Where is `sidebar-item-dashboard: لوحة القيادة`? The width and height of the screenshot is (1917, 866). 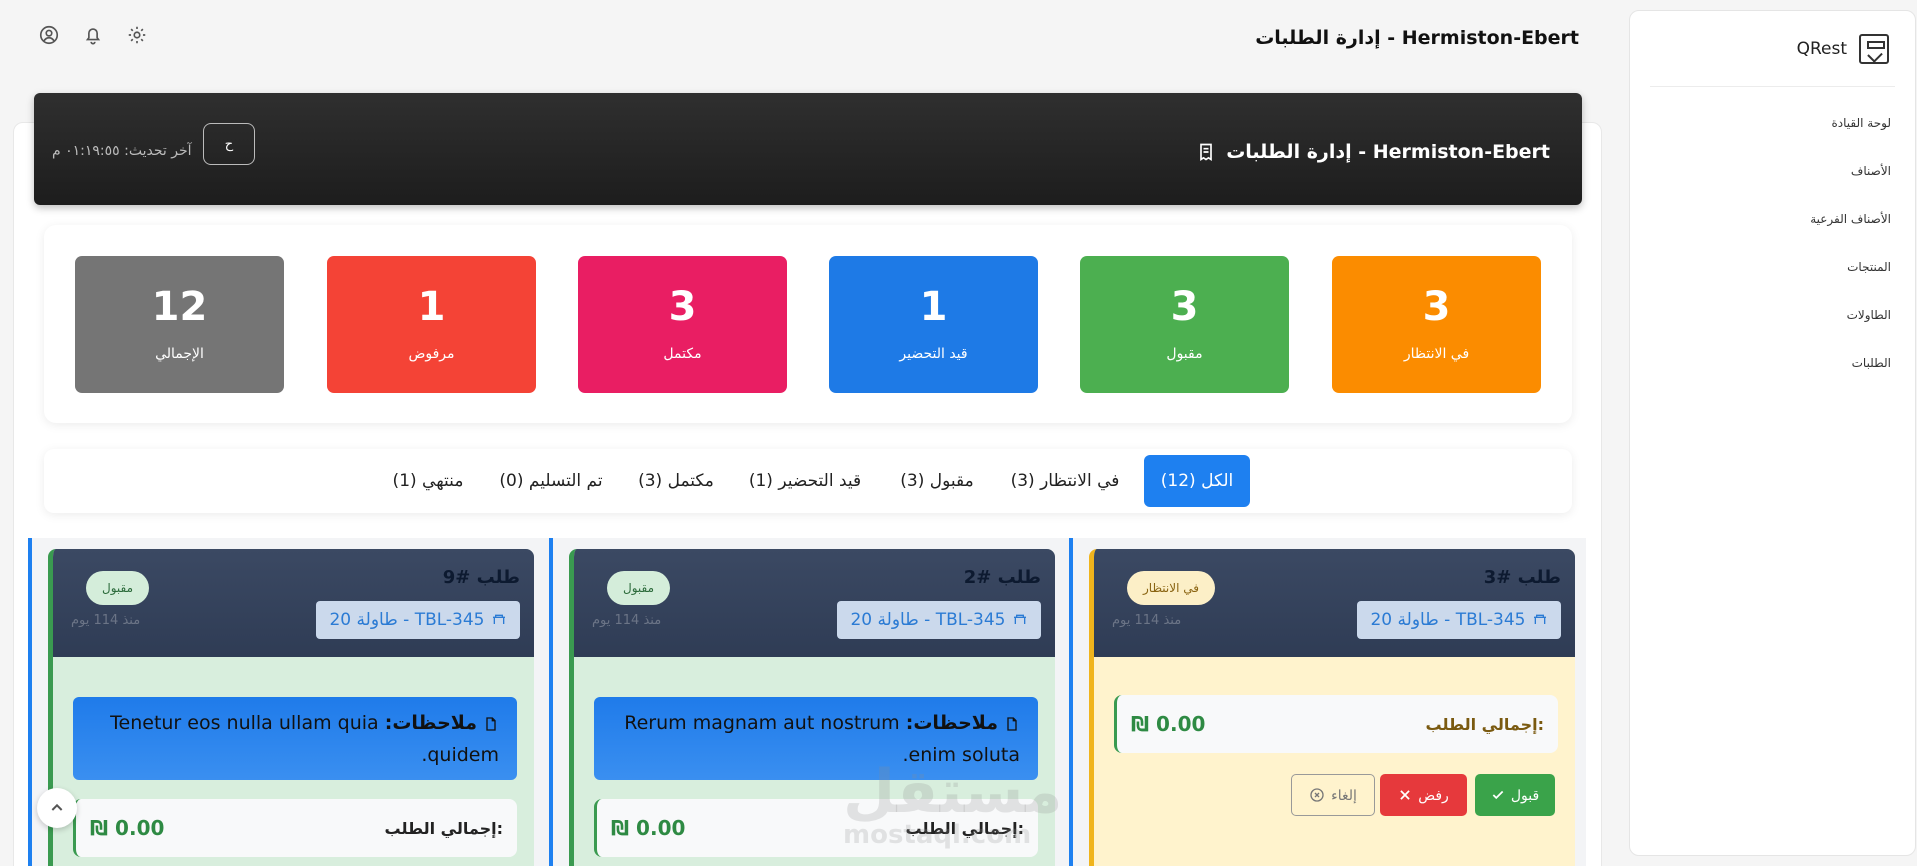 sidebar-item-dashboard: لوحة القيادة is located at coordinates (1772, 123).